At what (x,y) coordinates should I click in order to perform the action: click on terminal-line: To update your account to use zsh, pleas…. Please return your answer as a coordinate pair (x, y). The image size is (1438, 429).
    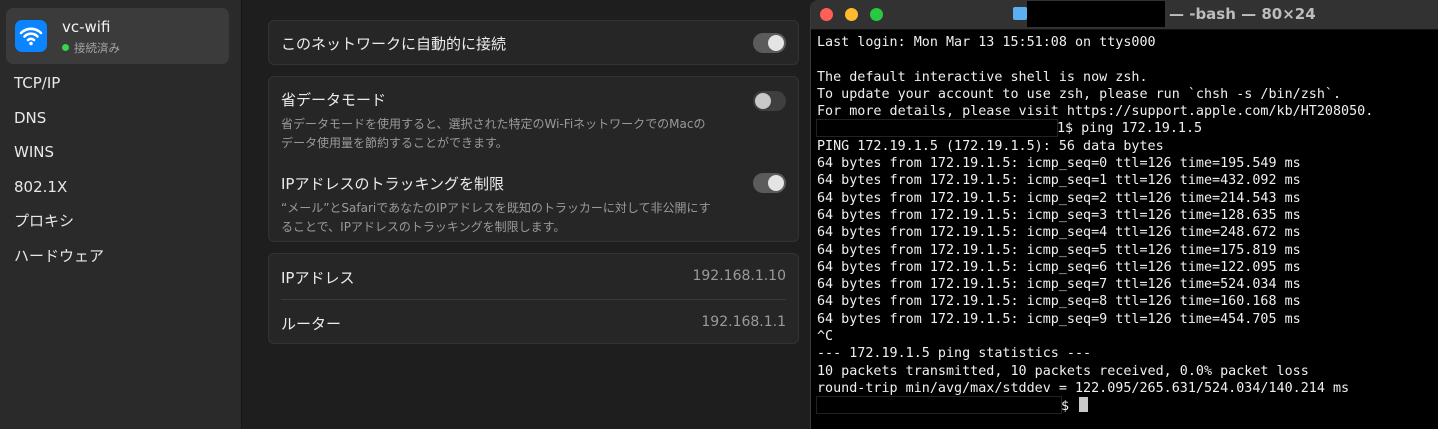
    Looking at the image, I should click on (1079, 94).